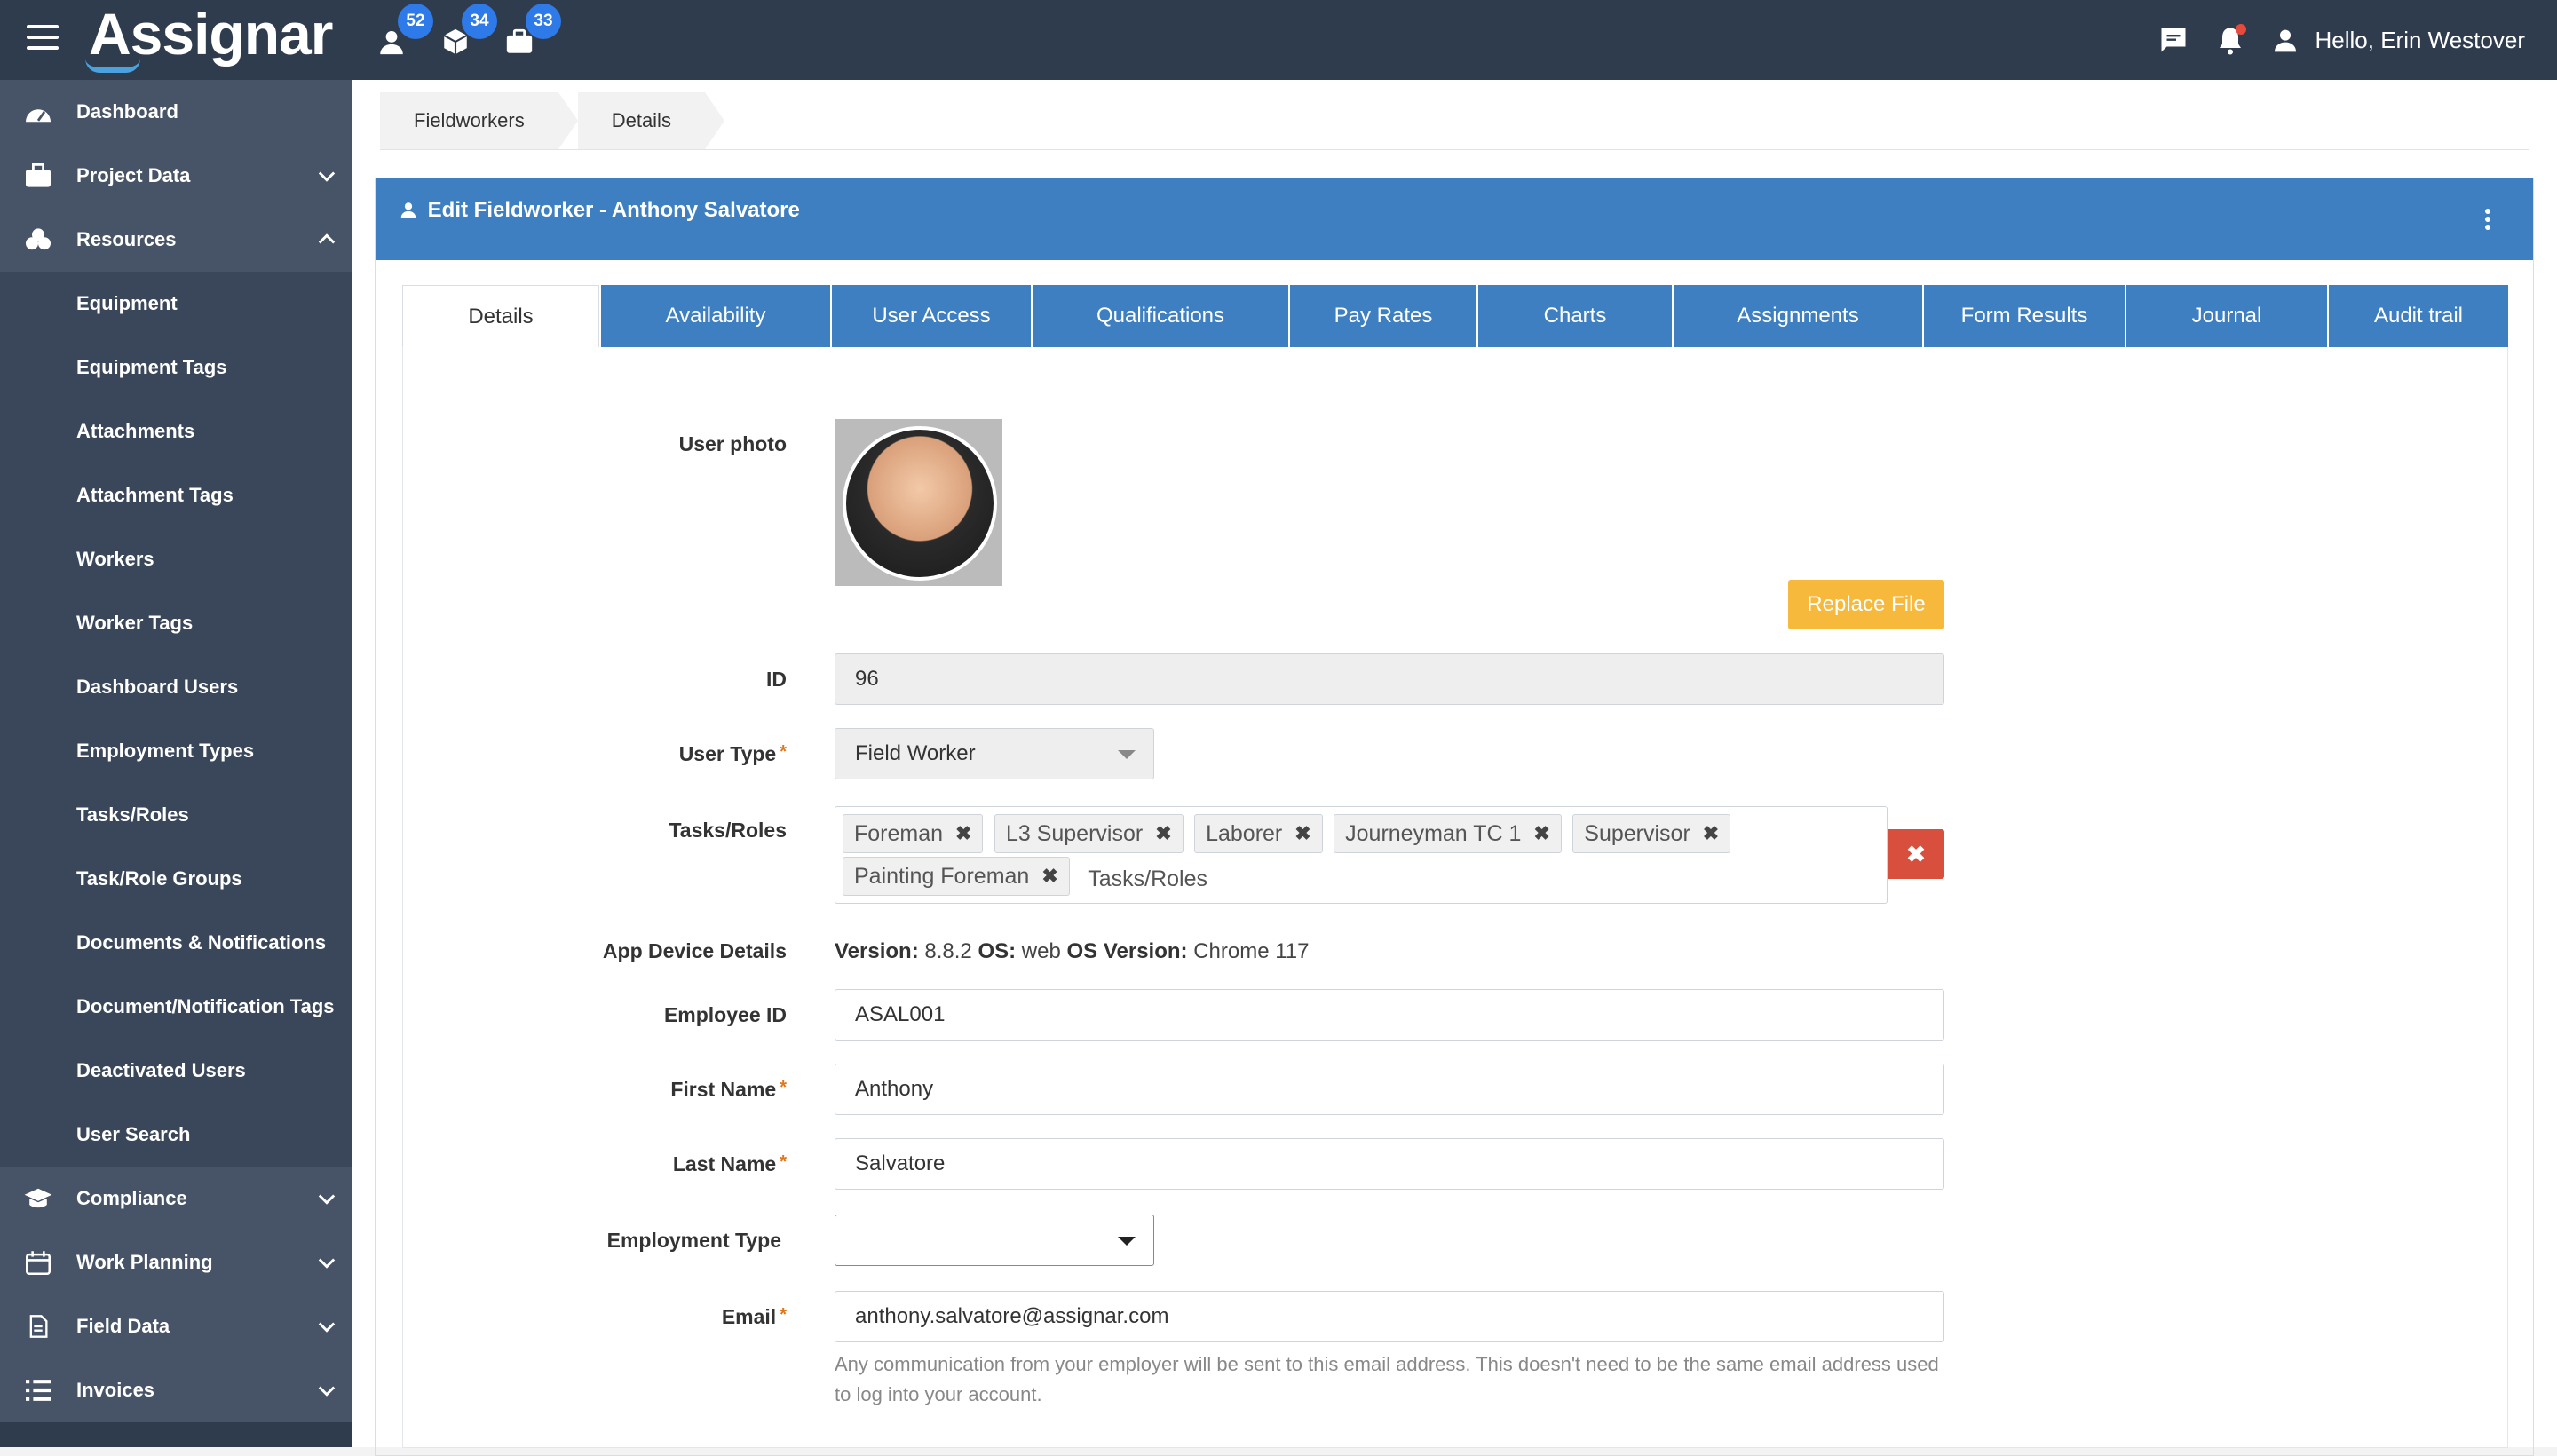 Image resolution: width=2557 pixels, height=1456 pixels. Describe the element at coordinates (2226, 316) in the screenshot. I see `tab-journal: Journal` at that location.